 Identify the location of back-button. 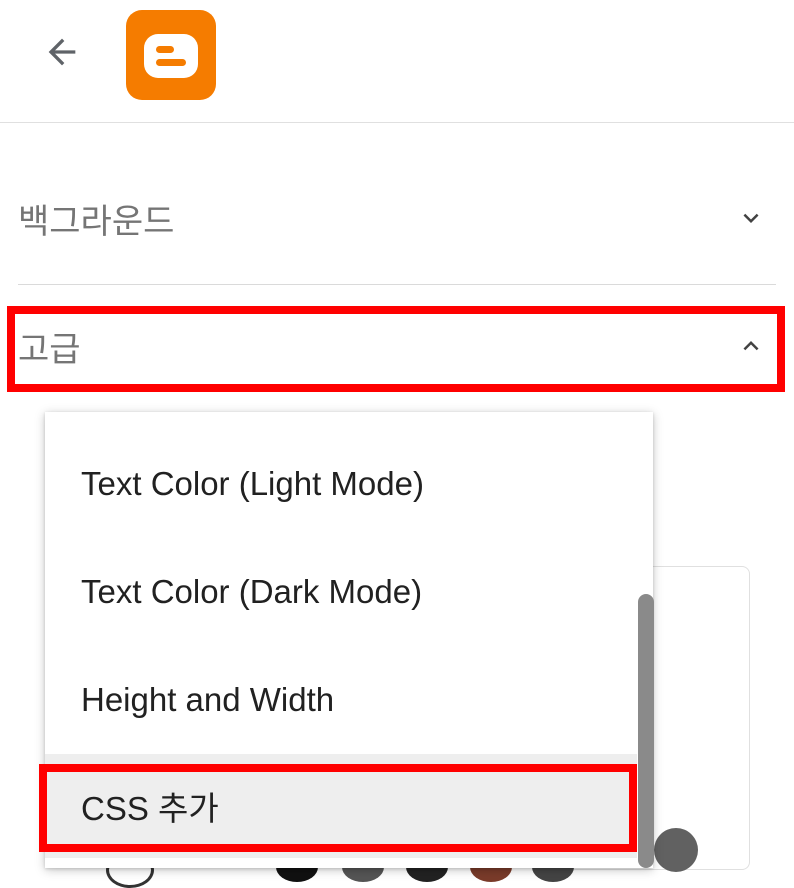
(62, 52).